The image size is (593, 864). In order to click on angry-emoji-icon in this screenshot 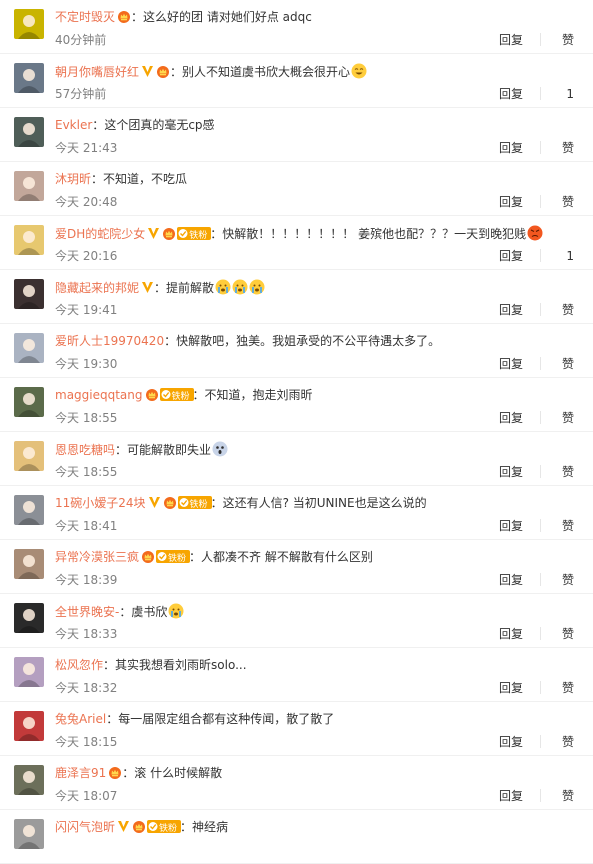, I will do `click(535, 233)`.